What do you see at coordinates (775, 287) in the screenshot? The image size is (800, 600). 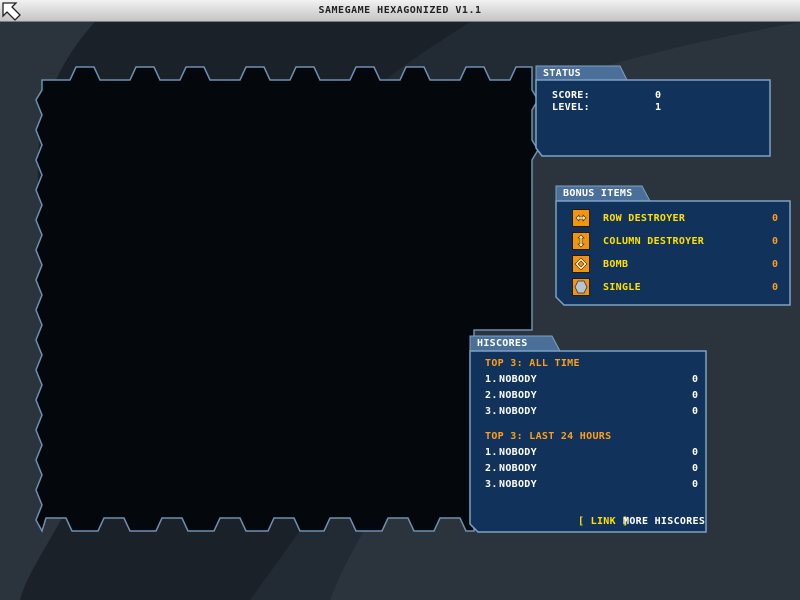 I see `single-count: 0` at bounding box center [775, 287].